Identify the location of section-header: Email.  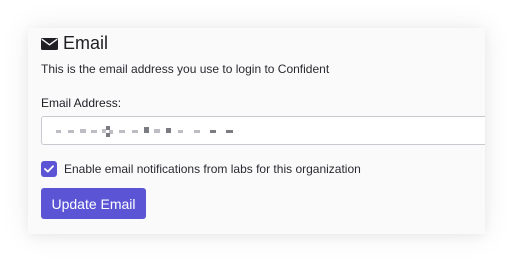
(74, 43).